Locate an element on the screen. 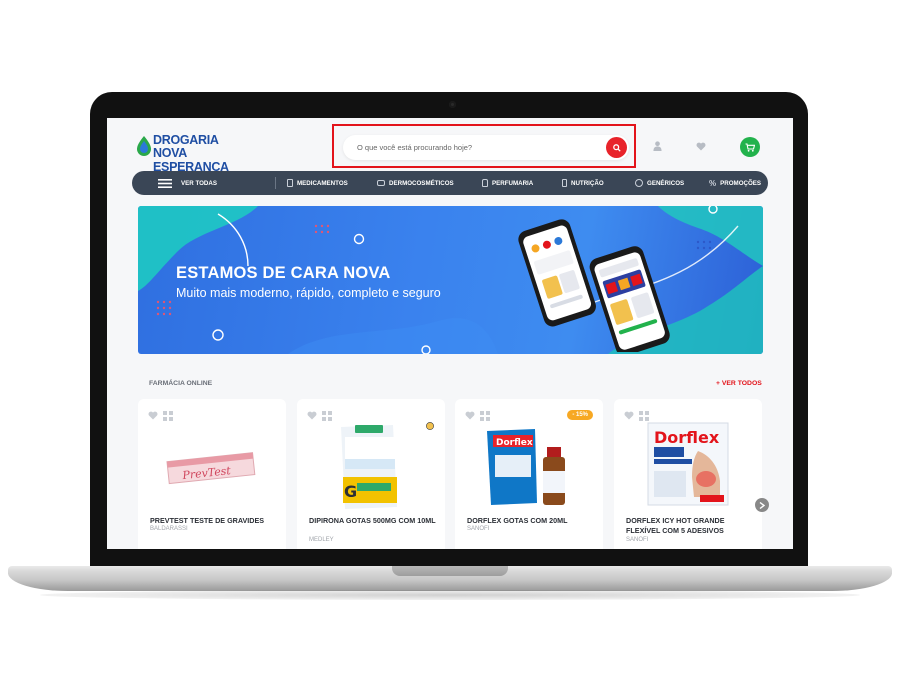  svg-text: G is located at coordinates (350, 491).